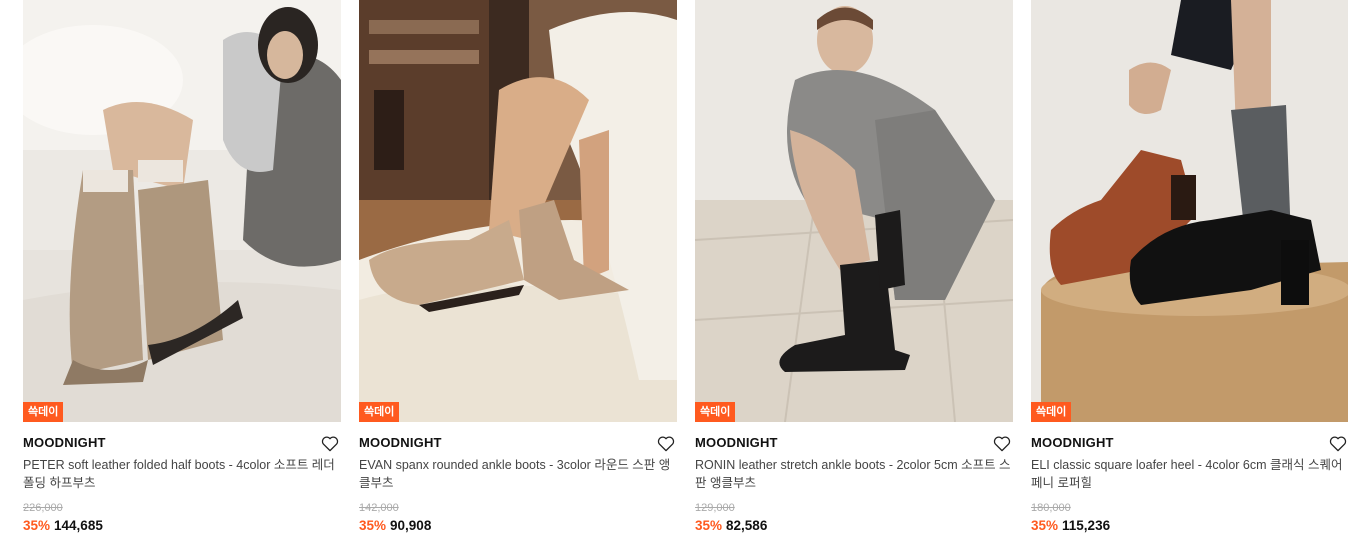  Describe the element at coordinates (747, 525) in the screenshot. I see `sale-price: 82,586` at that location.